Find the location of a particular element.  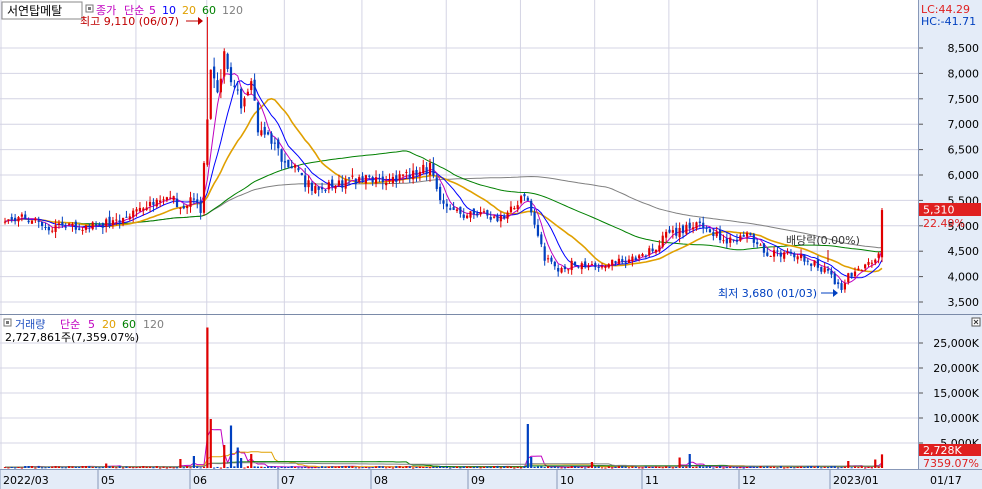

volume-ma-period-20: 20 is located at coordinates (109, 324).